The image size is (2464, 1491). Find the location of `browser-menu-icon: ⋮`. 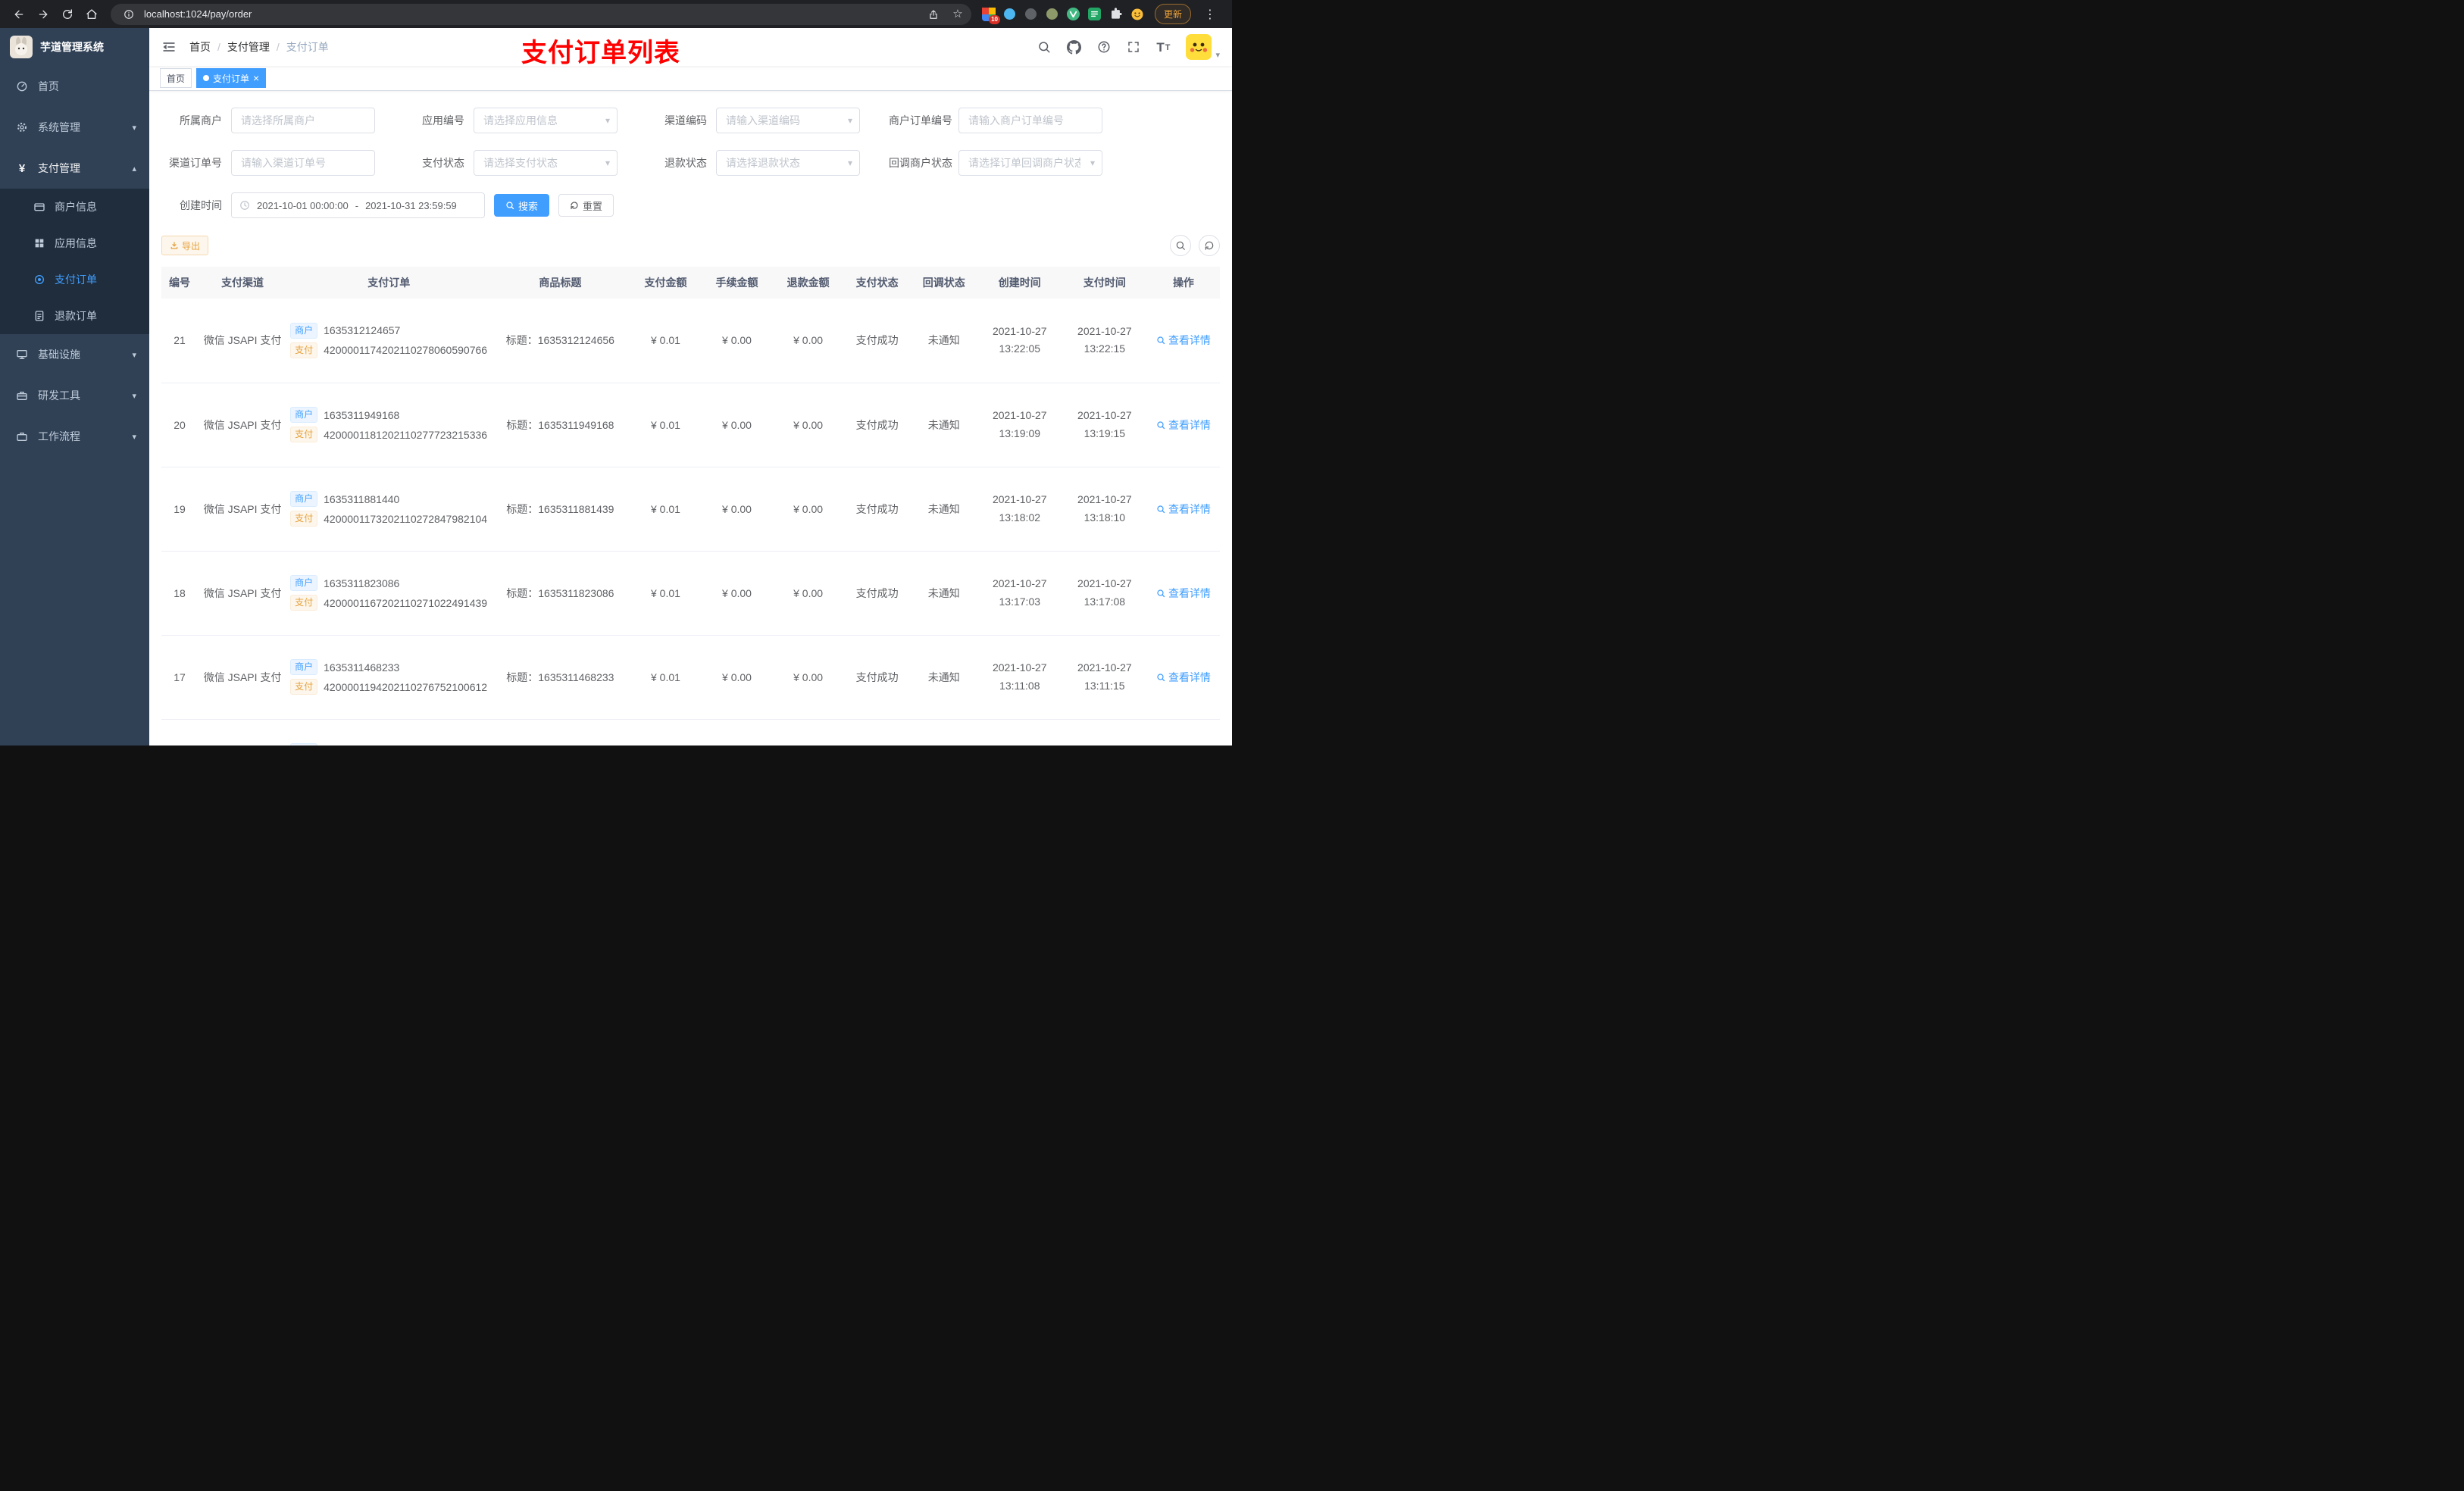

browser-menu-icon: ⋮ is located at coordinates (1210, 14).